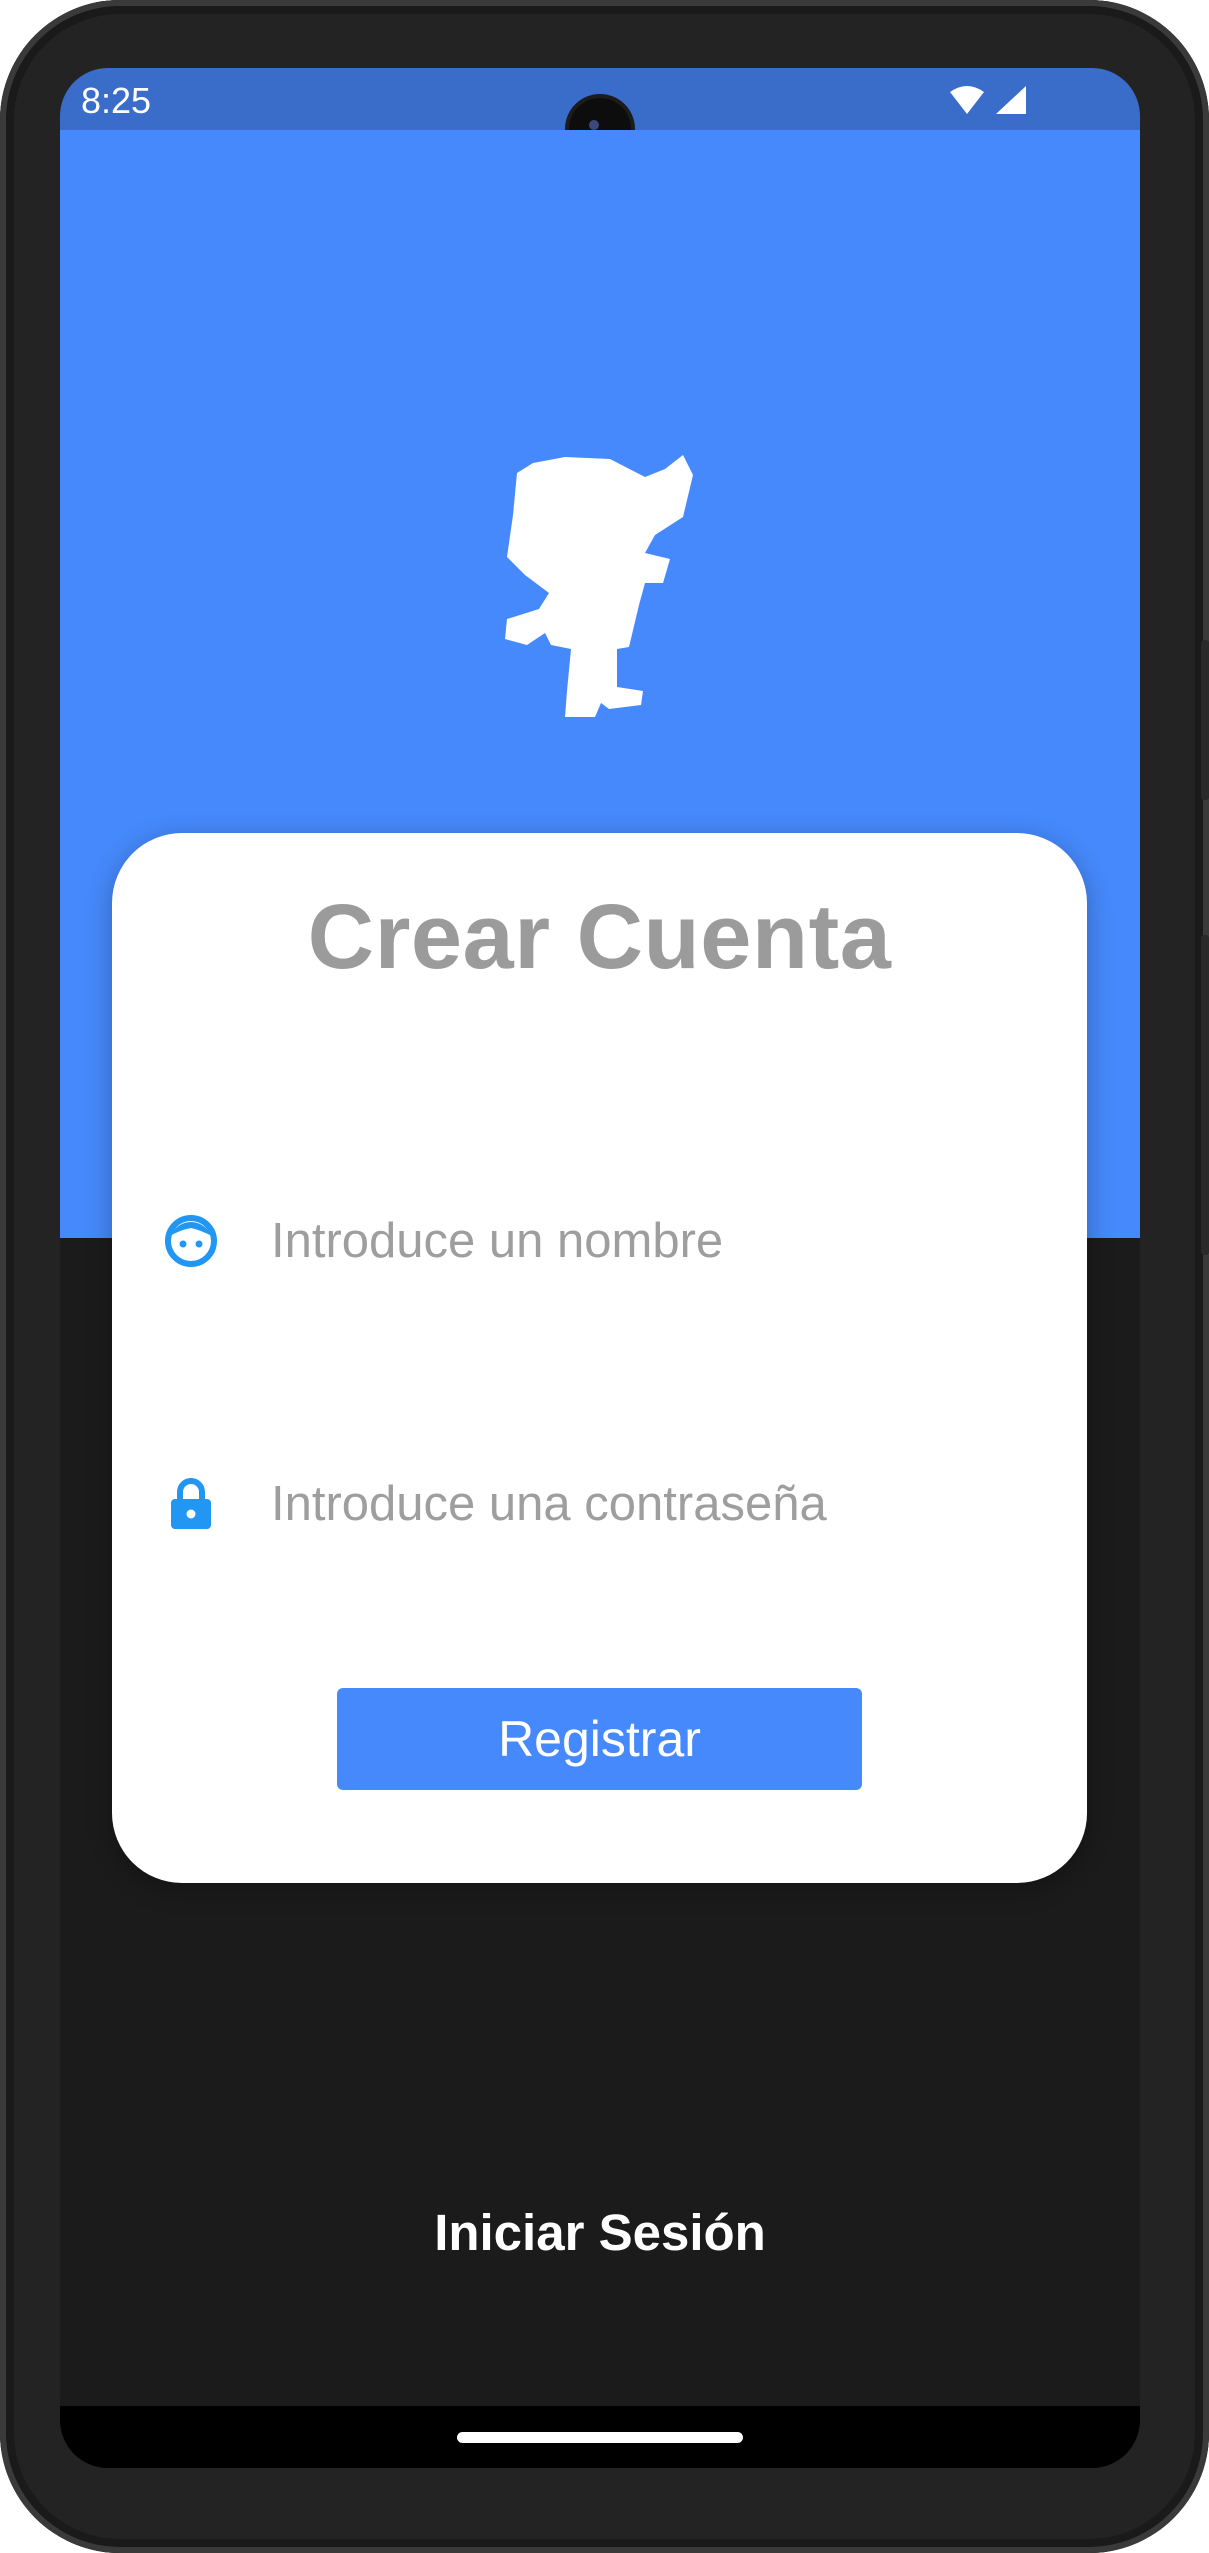 This screenshot has height=2553, width=1209. I want to click on password-field, so click(599, 1504).